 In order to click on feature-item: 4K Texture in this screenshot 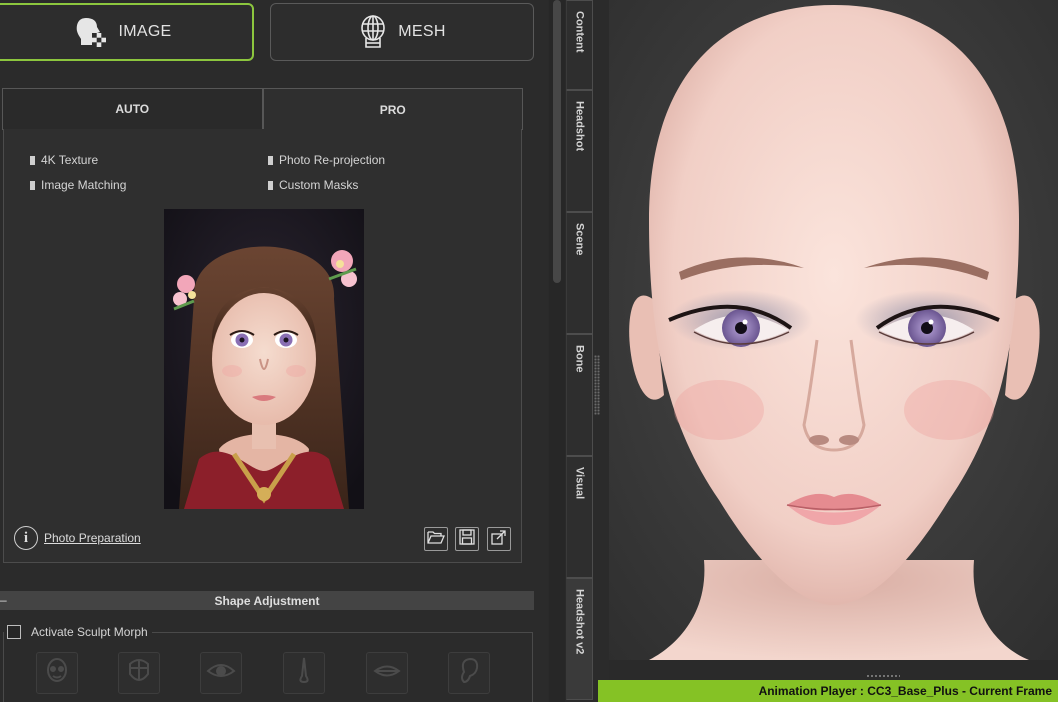, I will do `click(64, 160)`.